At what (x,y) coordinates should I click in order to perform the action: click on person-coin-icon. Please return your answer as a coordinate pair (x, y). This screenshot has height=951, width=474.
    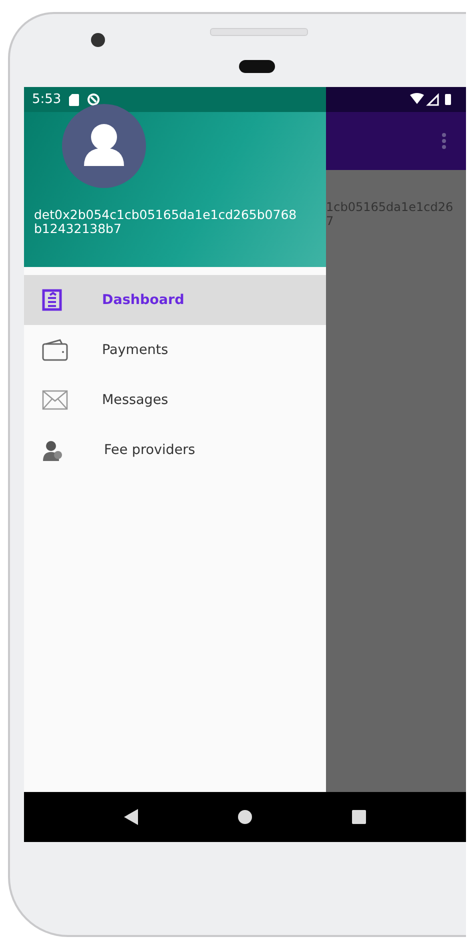
    Looking at the image, I should click on (53, 450).